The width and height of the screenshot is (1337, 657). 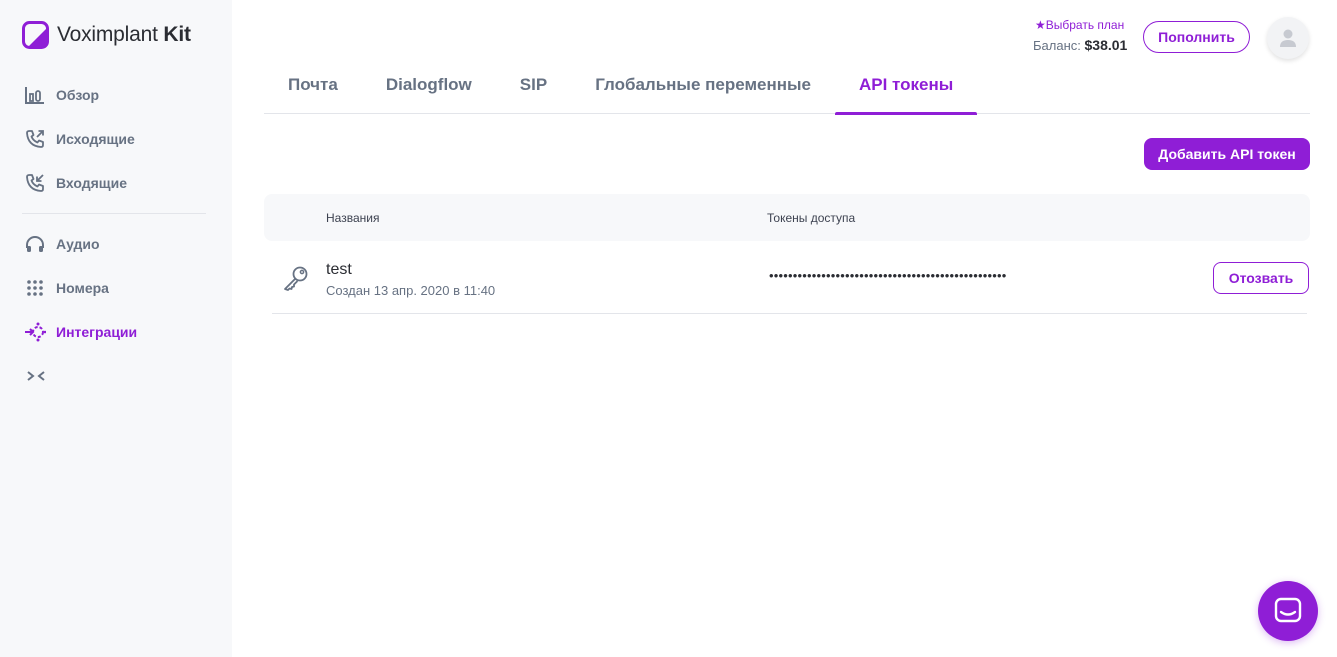 What do you see at coordinates (78, 95) in the screenshot?
I see `sidebar-item-label: Обзор` at bounding box center [78, 95].